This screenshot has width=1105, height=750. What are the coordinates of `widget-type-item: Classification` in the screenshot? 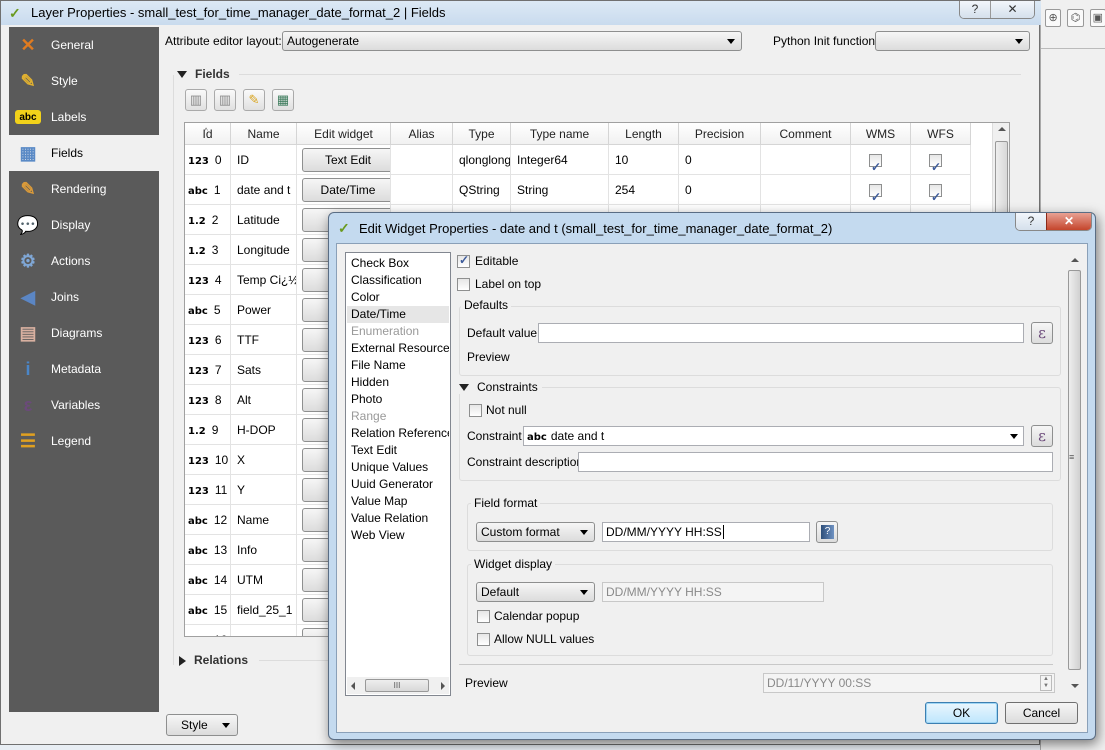 It's located at (398, 280).